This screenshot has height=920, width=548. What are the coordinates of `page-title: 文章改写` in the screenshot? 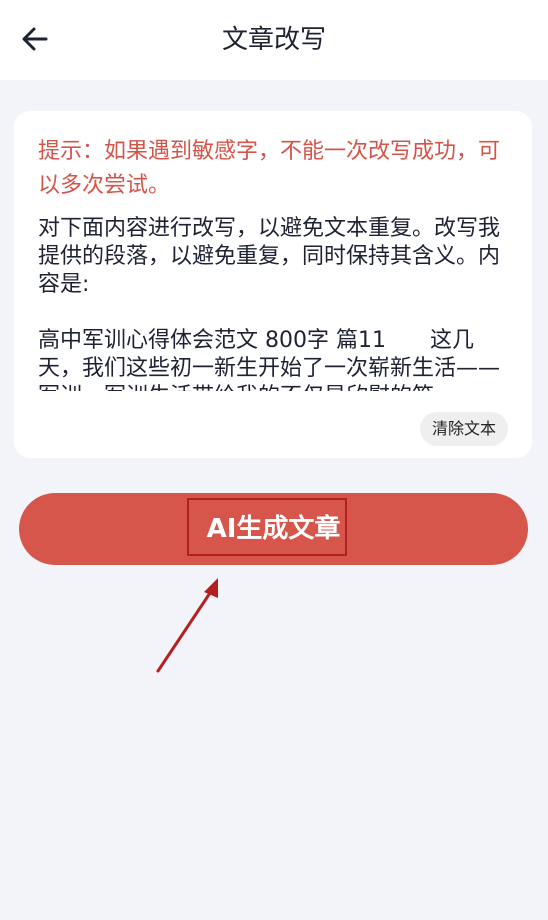 It's located at (273, 40).